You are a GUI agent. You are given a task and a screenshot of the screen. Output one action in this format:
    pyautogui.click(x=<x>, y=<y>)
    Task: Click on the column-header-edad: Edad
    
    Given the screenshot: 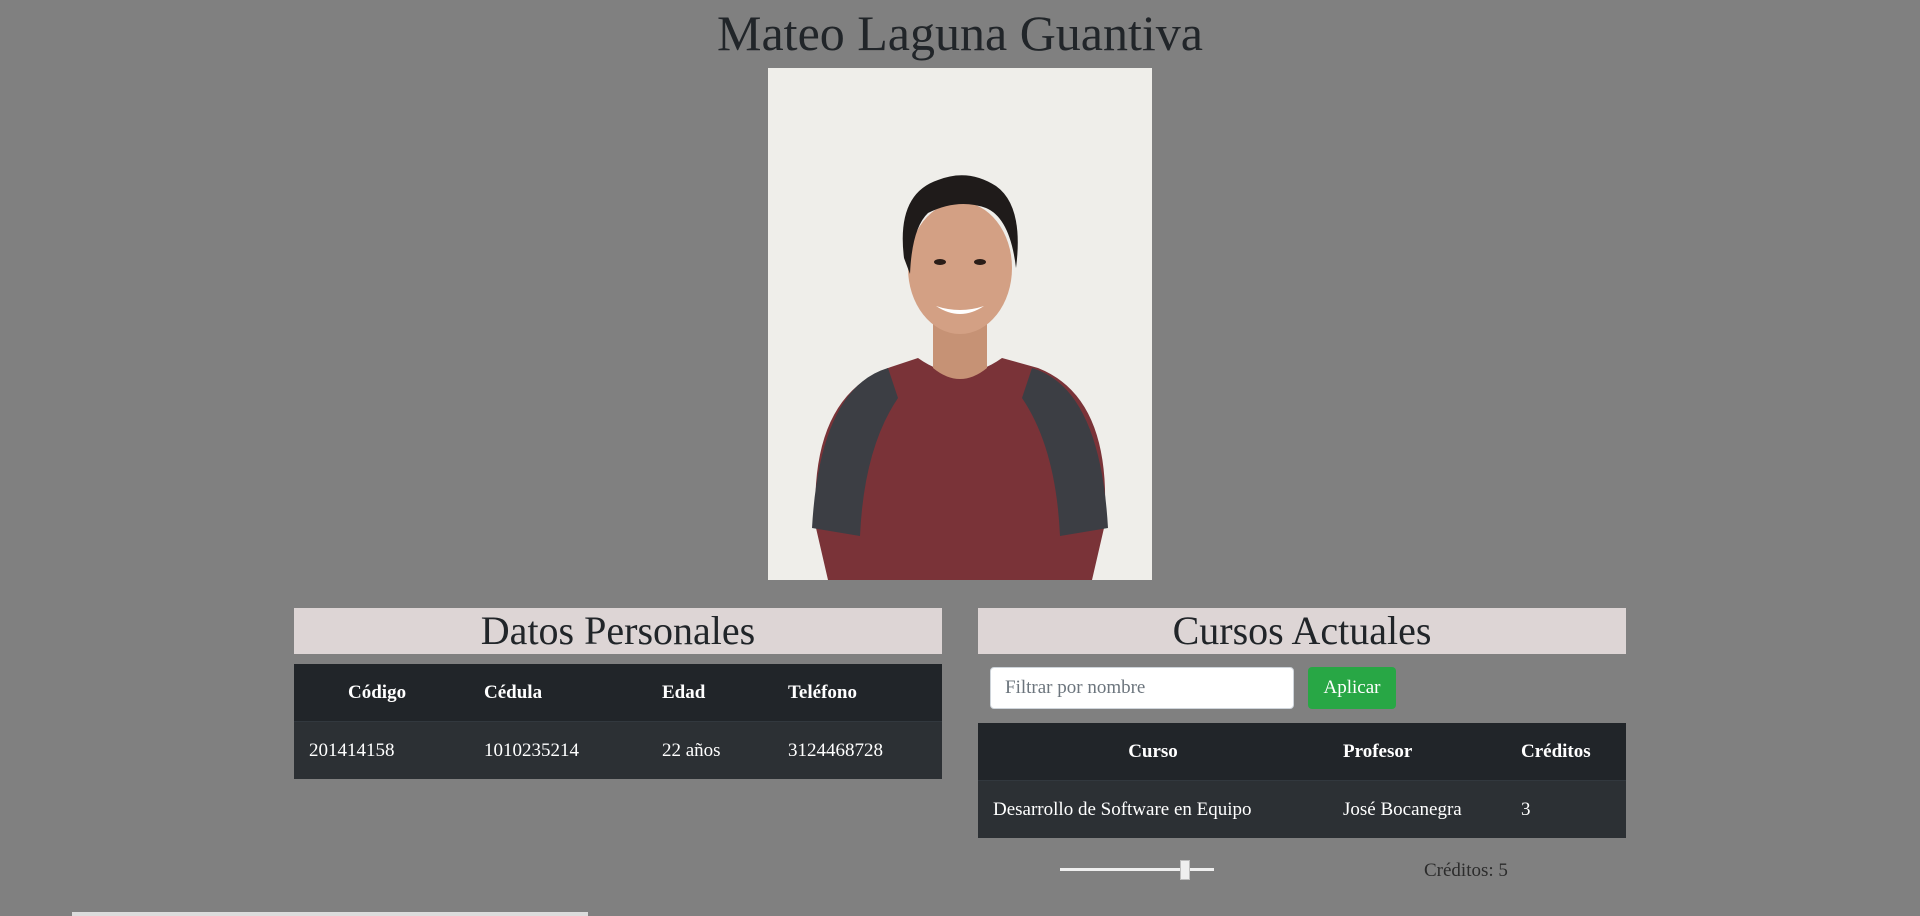 What is the action you would take?
    pyautogui.click(x=710, y=693)
    